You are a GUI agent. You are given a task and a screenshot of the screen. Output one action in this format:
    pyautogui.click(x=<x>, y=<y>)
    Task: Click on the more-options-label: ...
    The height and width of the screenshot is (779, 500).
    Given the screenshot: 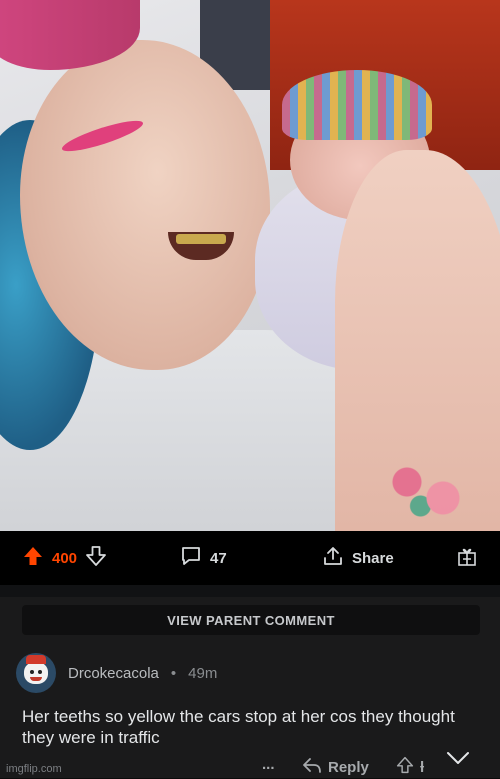 What is the action you would take?
    pyautogui.click(x=268, y=764)
    